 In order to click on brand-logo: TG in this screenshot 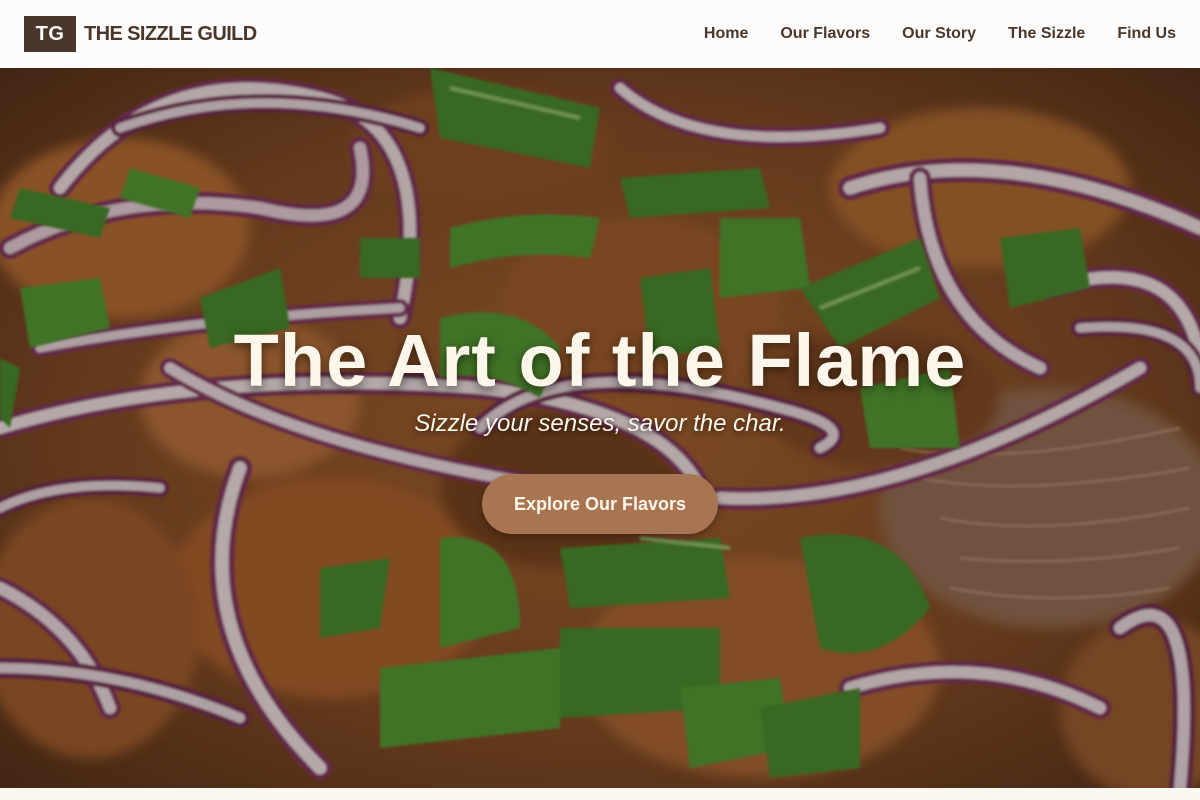, I will do `click(50, 34)`.